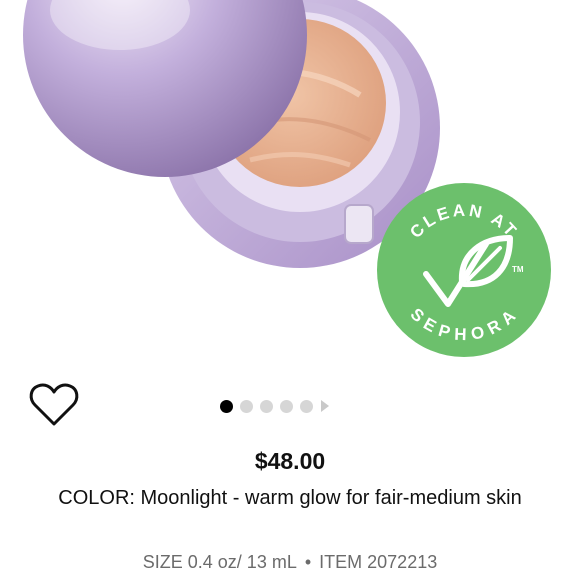 The width and height of the screenshot is (580, 580). I want to click on product-size: SIZE 0.4 oz/ 13 mL, so click(219, 562).